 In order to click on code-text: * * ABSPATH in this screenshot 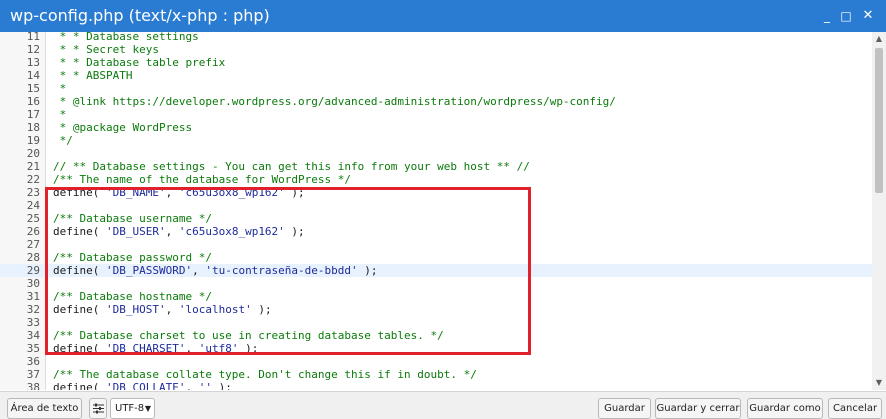, I will do `click(93, 75)`.